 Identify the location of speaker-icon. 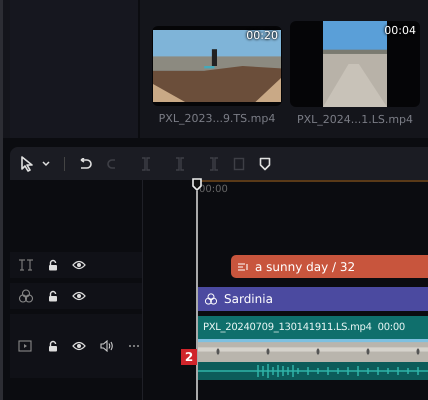
(107, 346).